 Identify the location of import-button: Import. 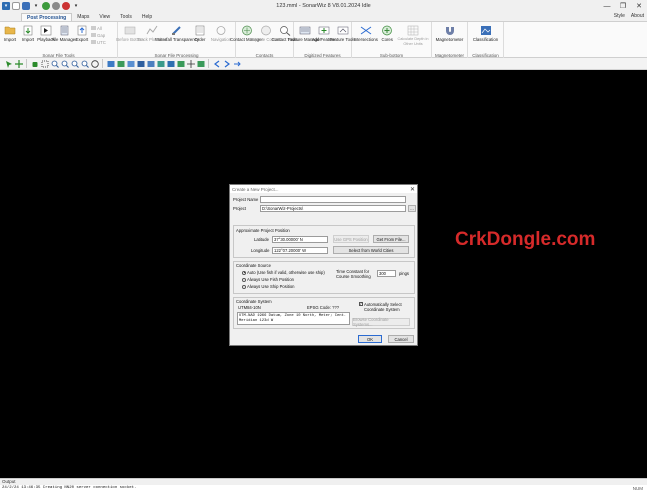
(28, 32).